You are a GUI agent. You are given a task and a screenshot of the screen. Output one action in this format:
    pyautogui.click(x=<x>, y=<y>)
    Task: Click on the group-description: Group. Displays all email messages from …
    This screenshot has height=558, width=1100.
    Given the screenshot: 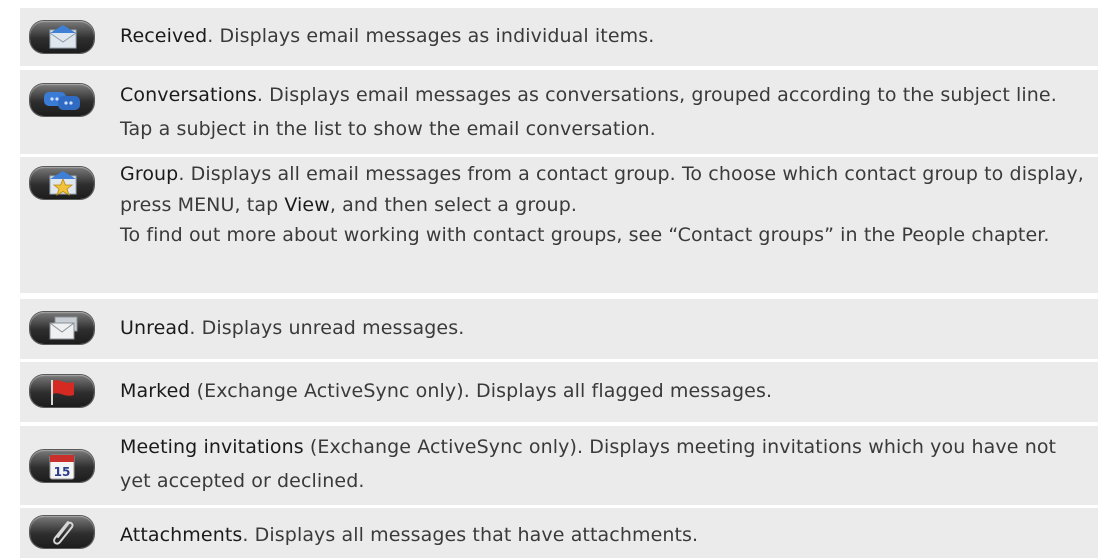 What is the action you would take?
    pyautogui.click(x=603, y=205)
    